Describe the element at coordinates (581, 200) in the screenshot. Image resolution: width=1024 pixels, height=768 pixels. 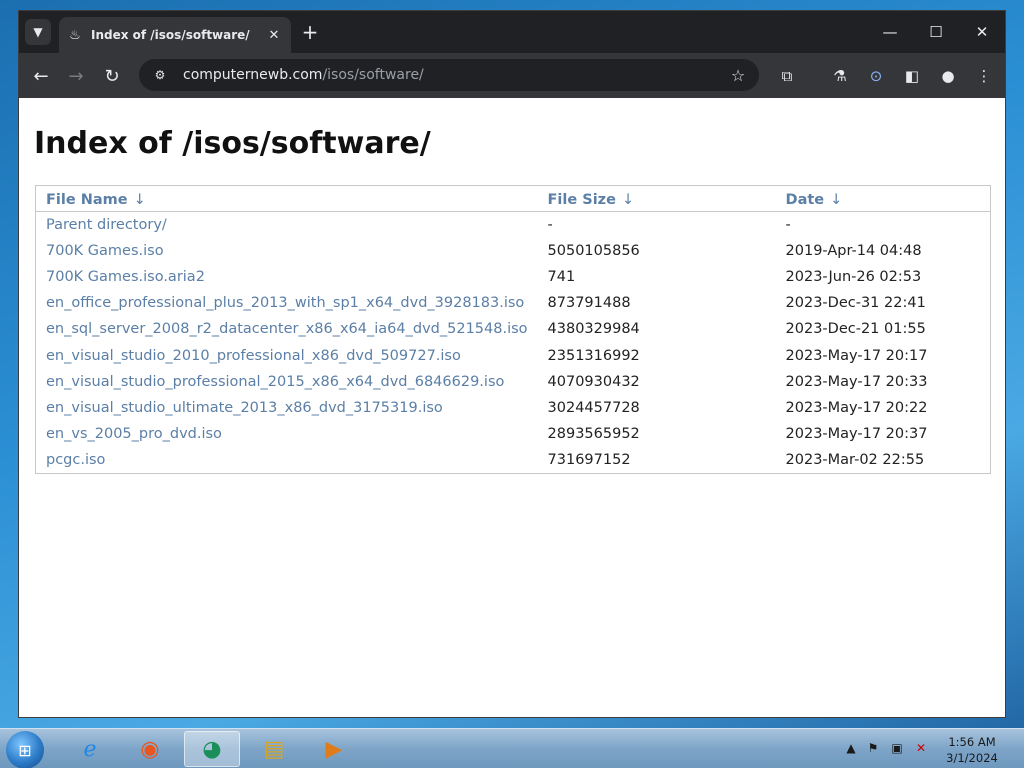
I see `column-header-label: File Size` at that location.